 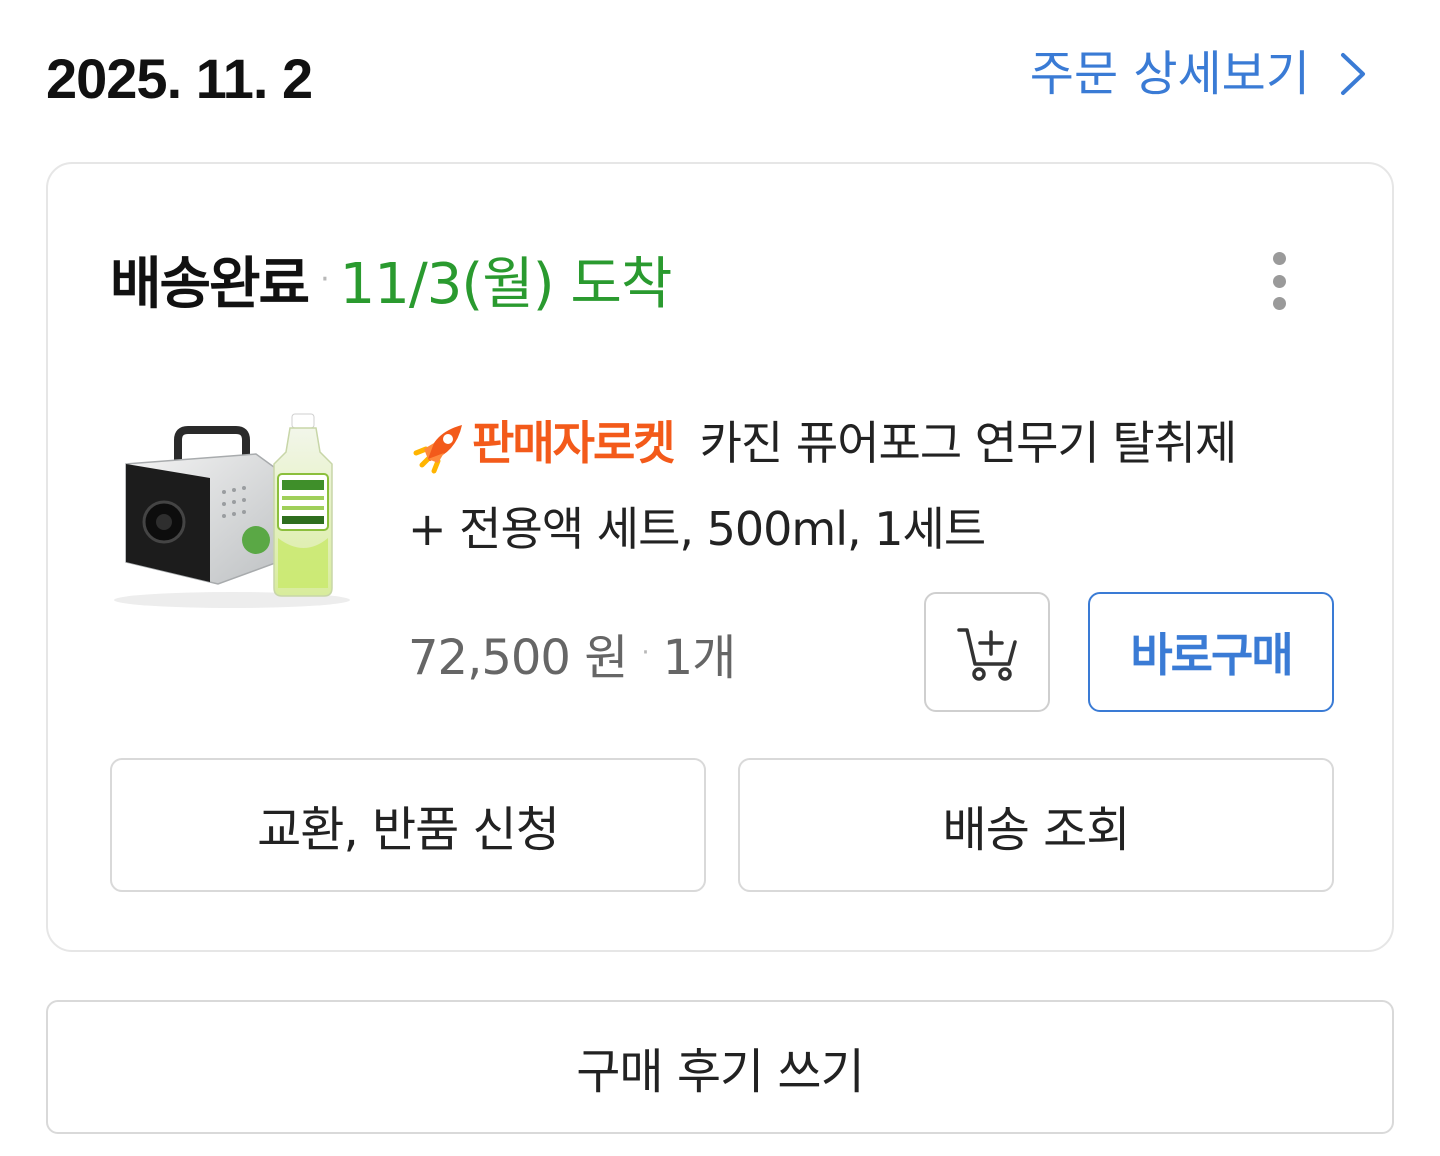 What do you see at coordinates (210, 284) in the screenshot?
I see `delivery-status: 배송완료` at bounding box center [210, 284].